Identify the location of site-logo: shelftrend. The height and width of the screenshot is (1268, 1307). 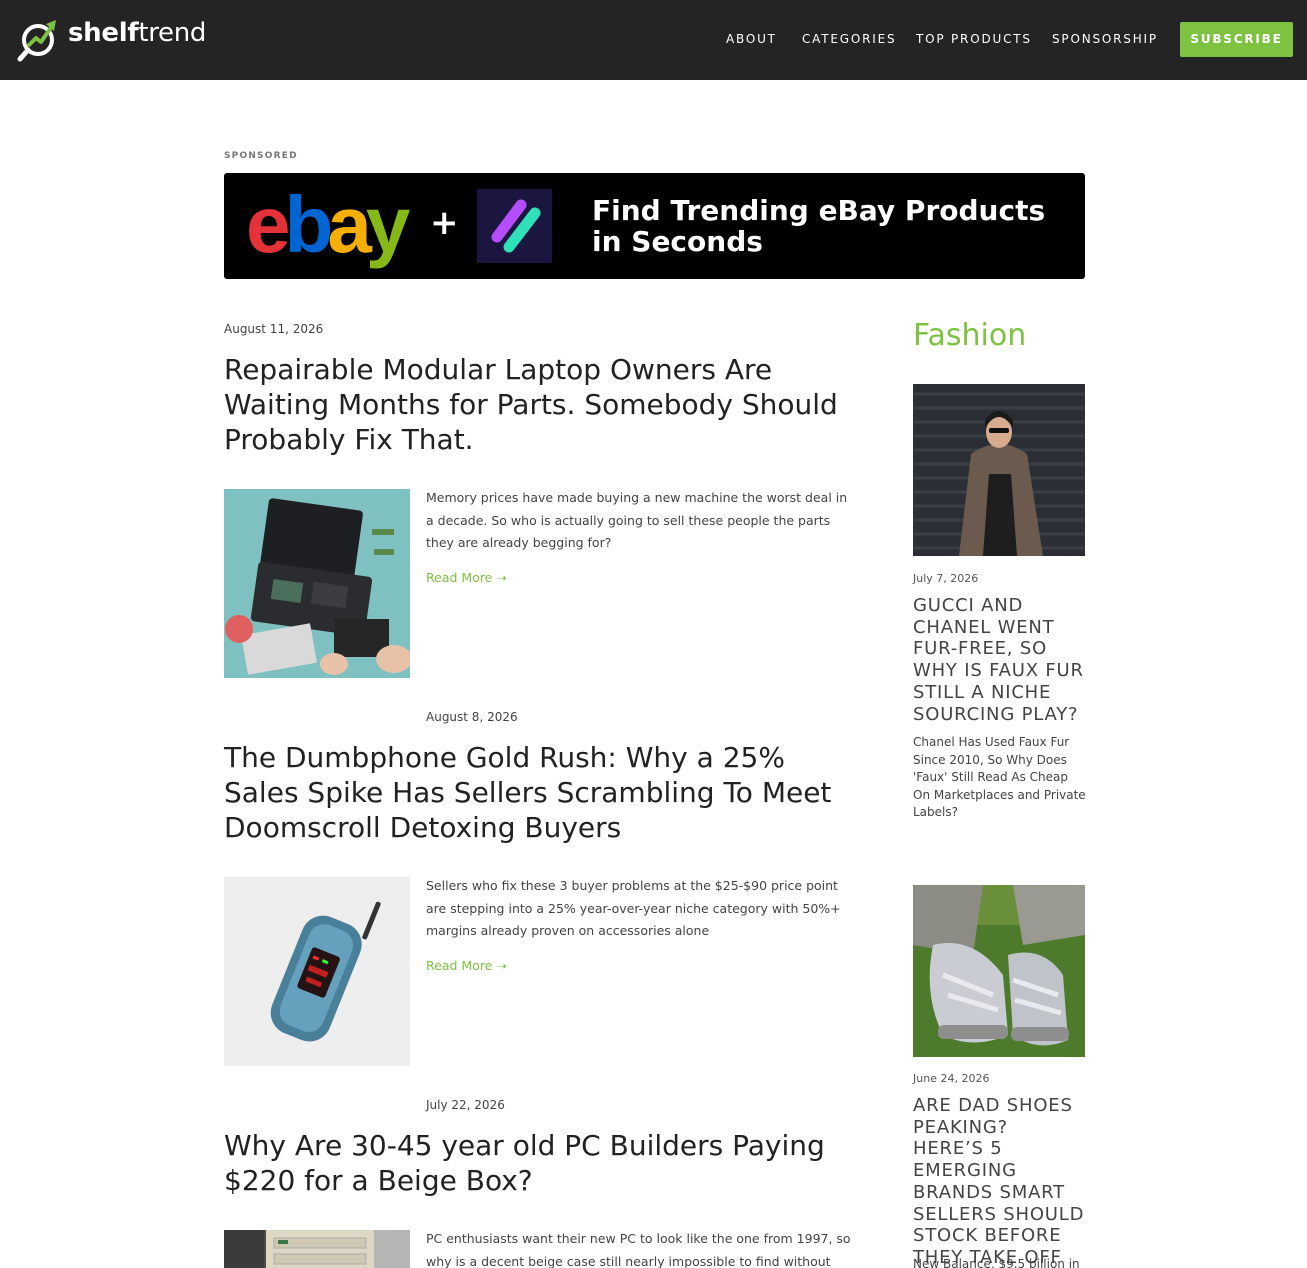
(111, 39).